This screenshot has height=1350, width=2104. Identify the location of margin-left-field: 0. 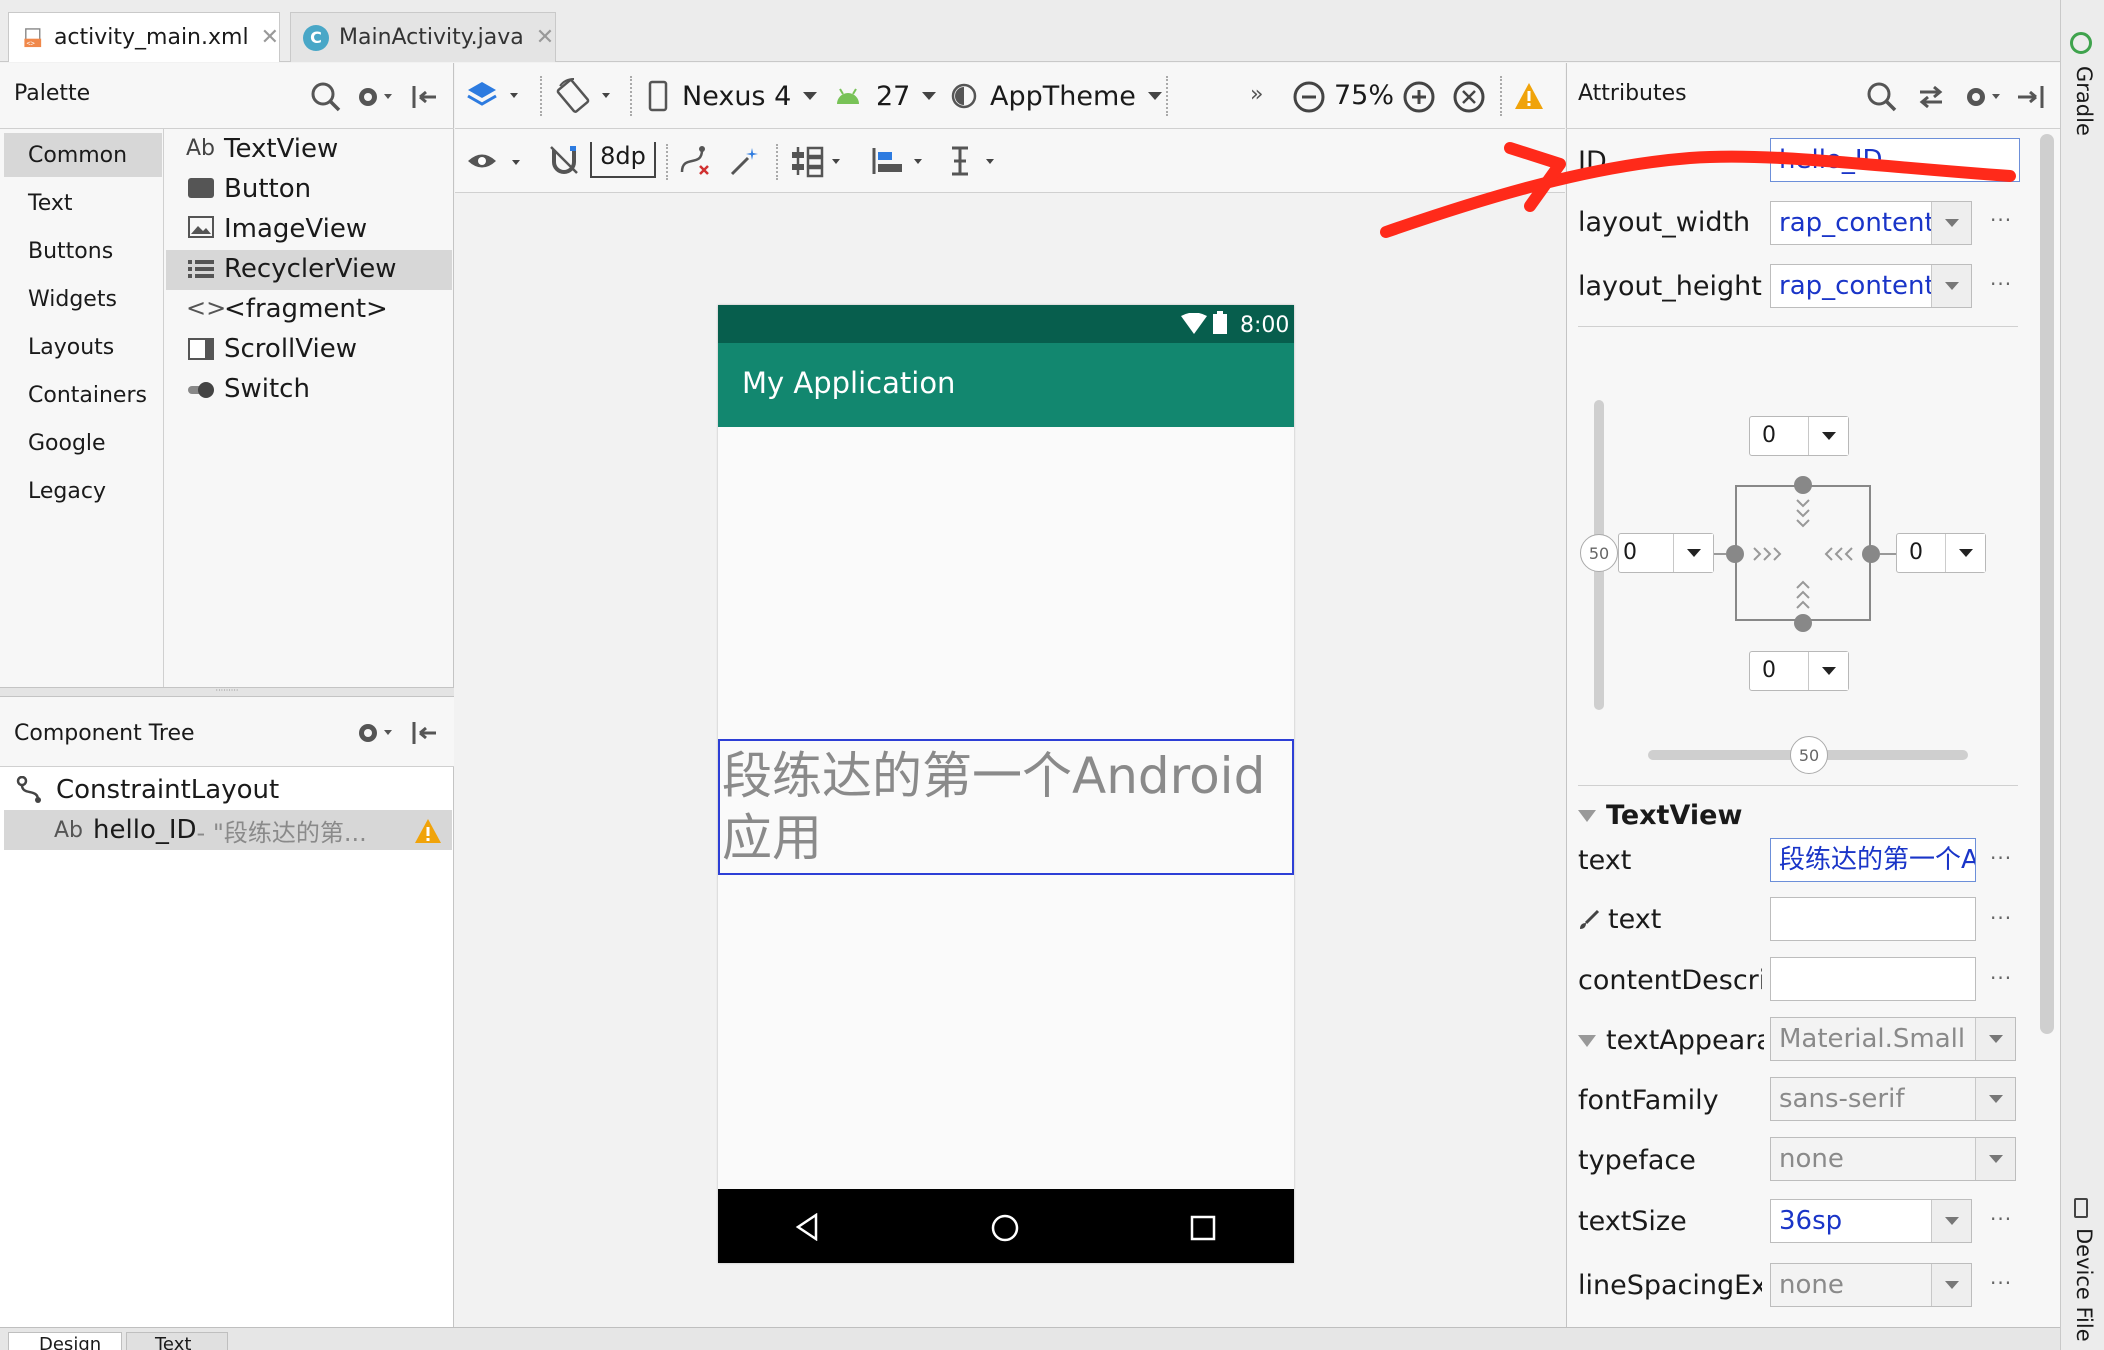
(1666, 553).